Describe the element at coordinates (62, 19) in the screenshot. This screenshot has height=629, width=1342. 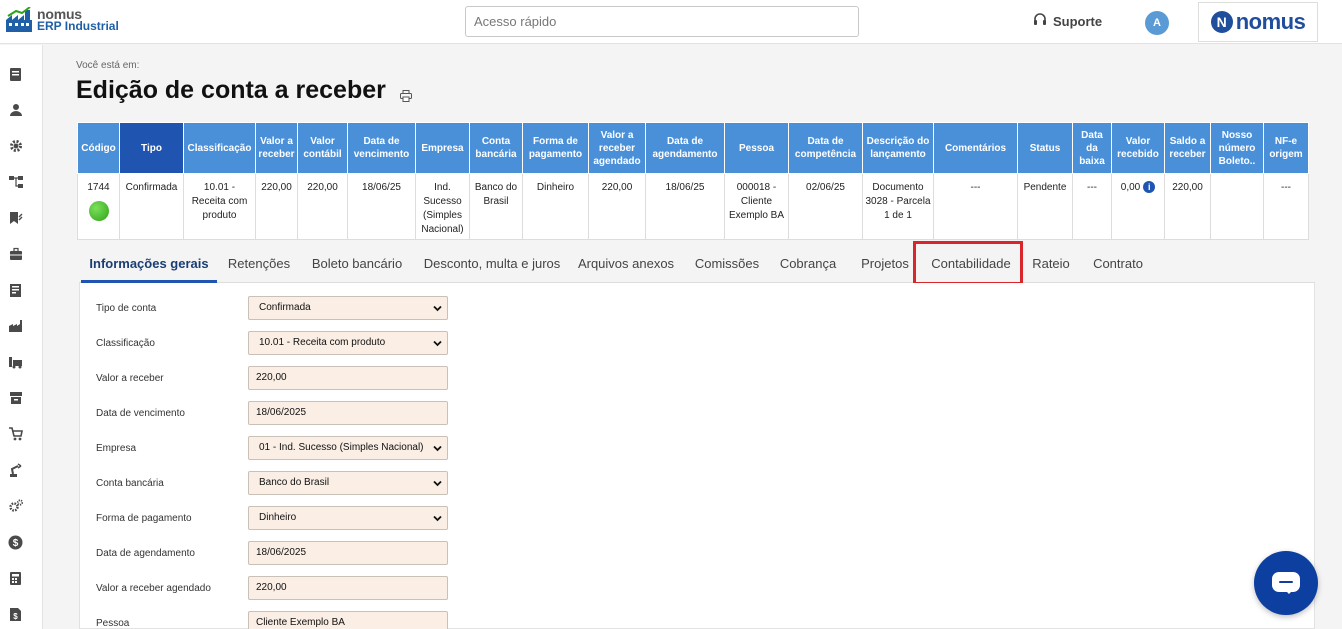
I see `app-logo: nomus ERP Industrial` at that location.